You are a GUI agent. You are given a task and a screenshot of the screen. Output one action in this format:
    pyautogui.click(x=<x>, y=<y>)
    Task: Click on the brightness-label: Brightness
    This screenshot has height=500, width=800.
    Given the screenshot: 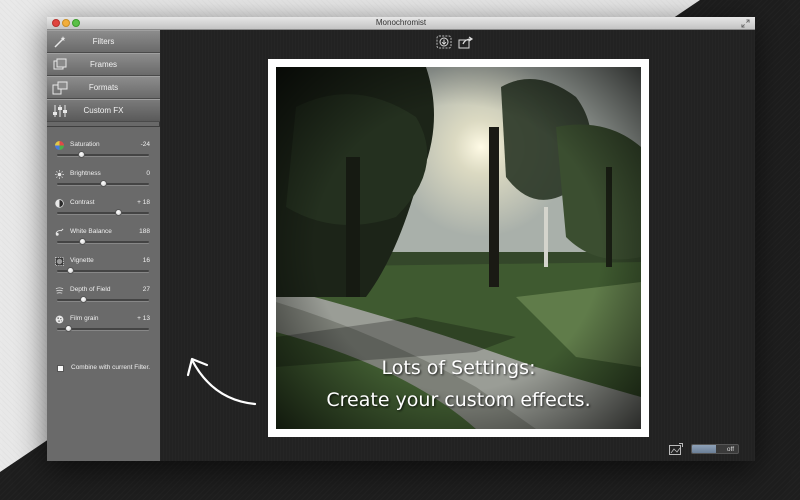 What is the action you would take?
    pyautogui.click(x=85, y=173)
    